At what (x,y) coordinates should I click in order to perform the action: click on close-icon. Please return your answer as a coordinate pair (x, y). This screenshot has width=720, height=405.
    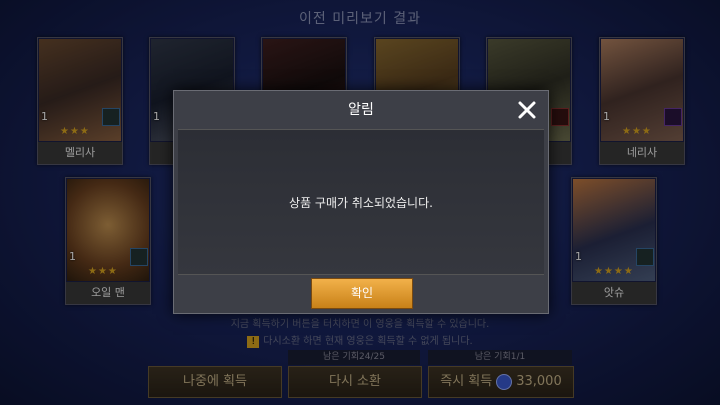
    Looking at the image, I should click on (527, 110).